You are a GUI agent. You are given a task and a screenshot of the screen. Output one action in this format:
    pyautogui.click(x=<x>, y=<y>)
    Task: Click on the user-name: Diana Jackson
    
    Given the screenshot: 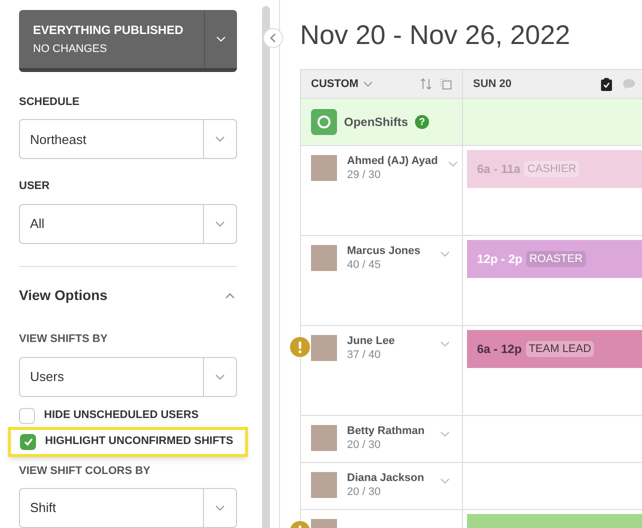 What is the action you would take?
    pyautogui.click(x=386, y=479)
    